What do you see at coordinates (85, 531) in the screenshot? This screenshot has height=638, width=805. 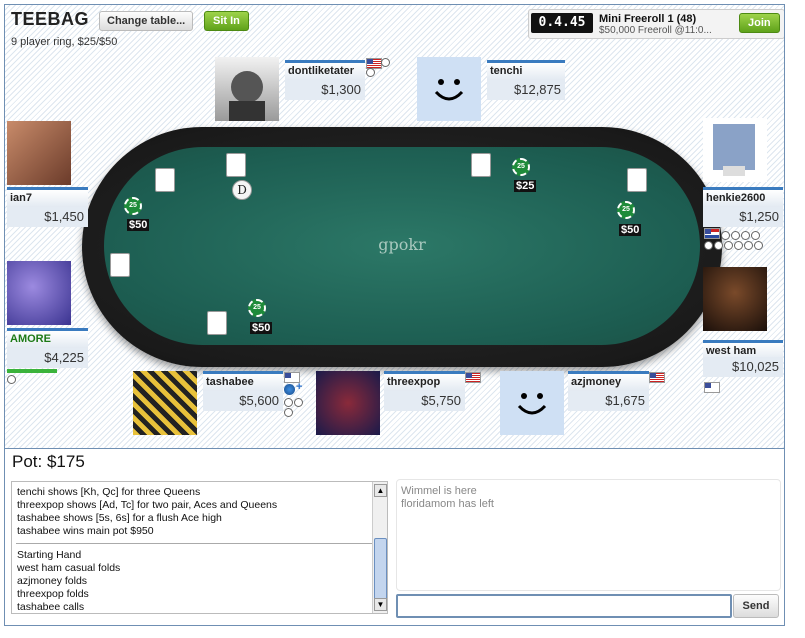 I see `log-line: tashabee wins main pot $950` at bounding box center [85, 531].